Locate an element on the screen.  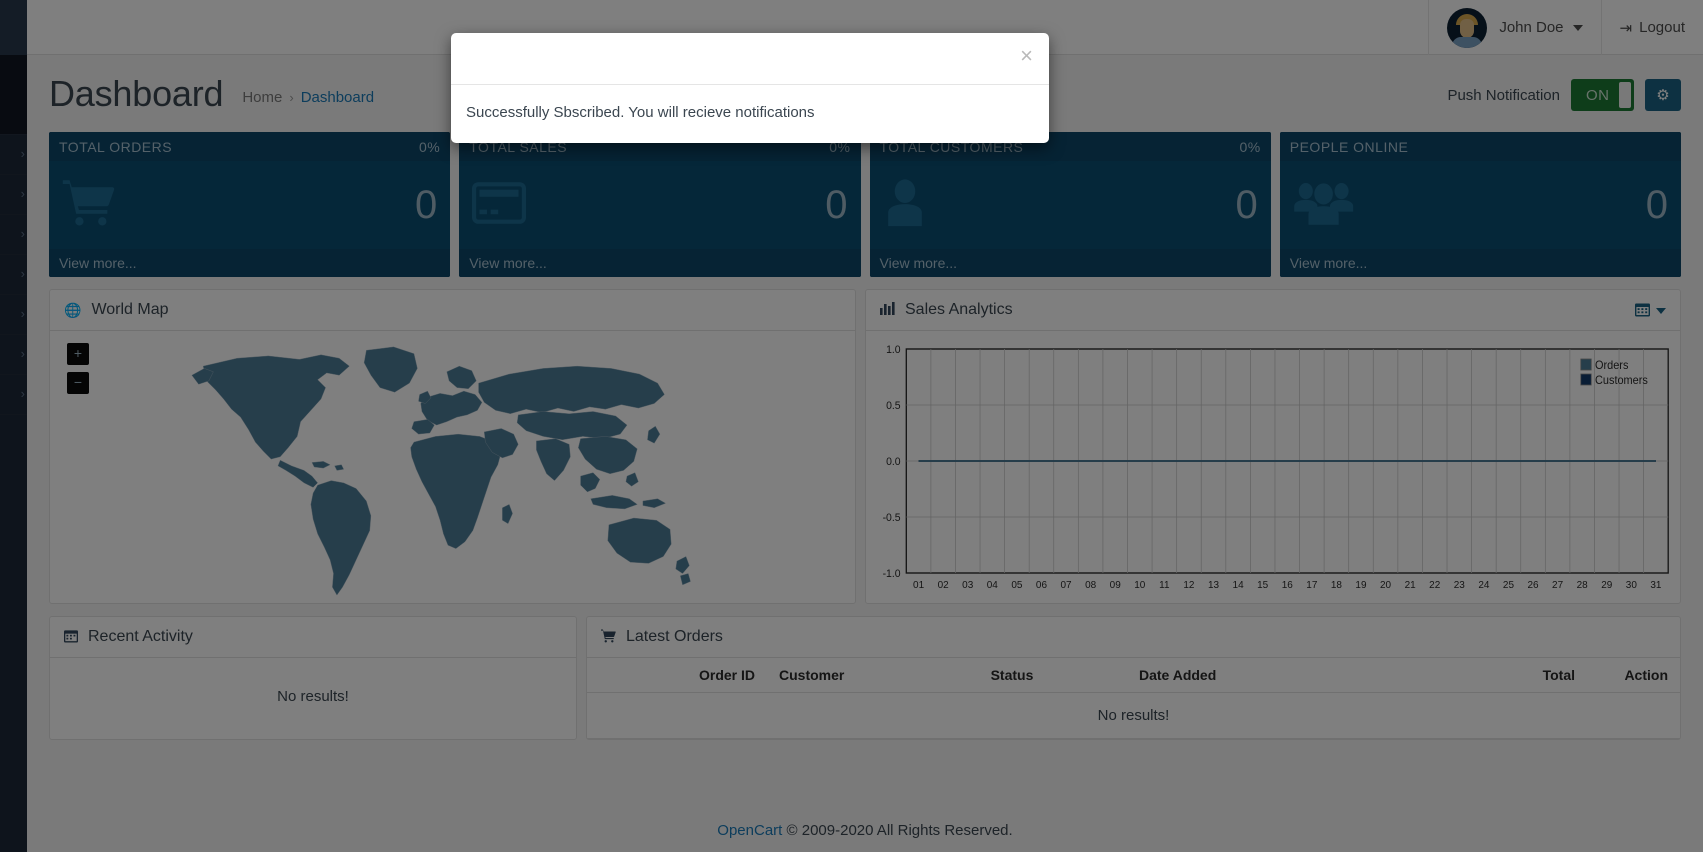
close-icon: × is located at coordinates (1026, 56).